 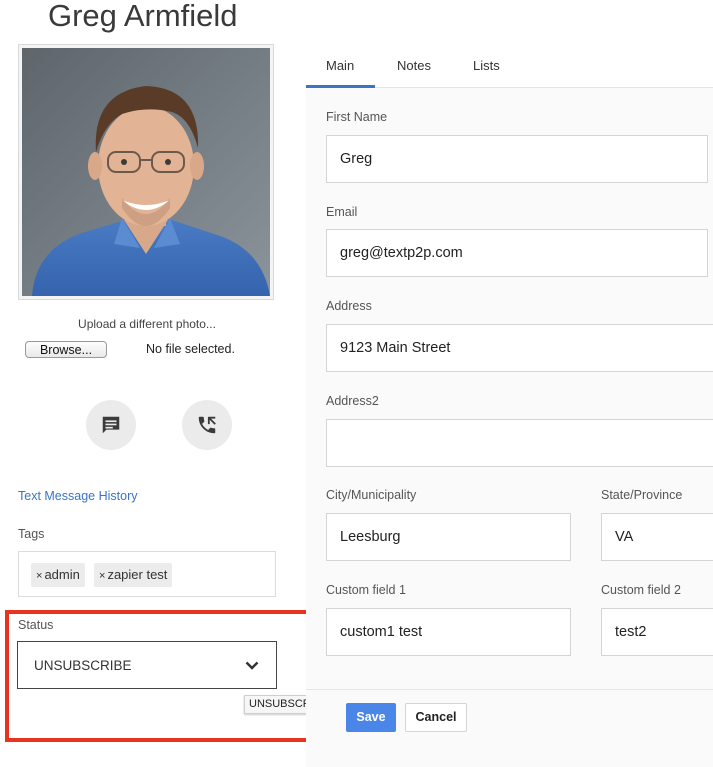 I want to click on tab-notes: Notes, so click(x=414, y=65).